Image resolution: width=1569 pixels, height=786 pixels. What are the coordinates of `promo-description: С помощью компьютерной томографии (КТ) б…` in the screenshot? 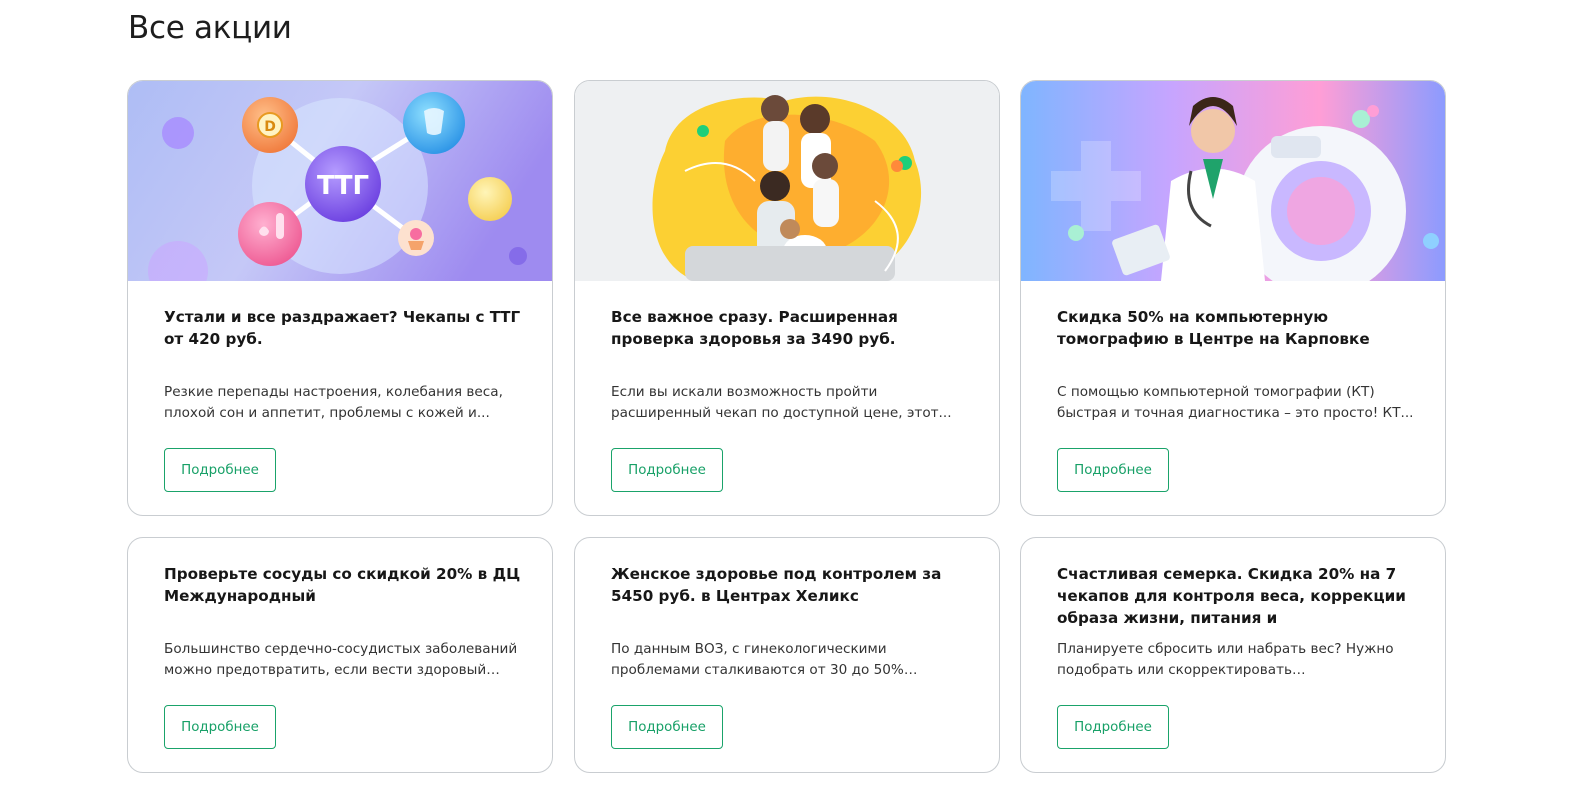 It's located at (1235, 402).